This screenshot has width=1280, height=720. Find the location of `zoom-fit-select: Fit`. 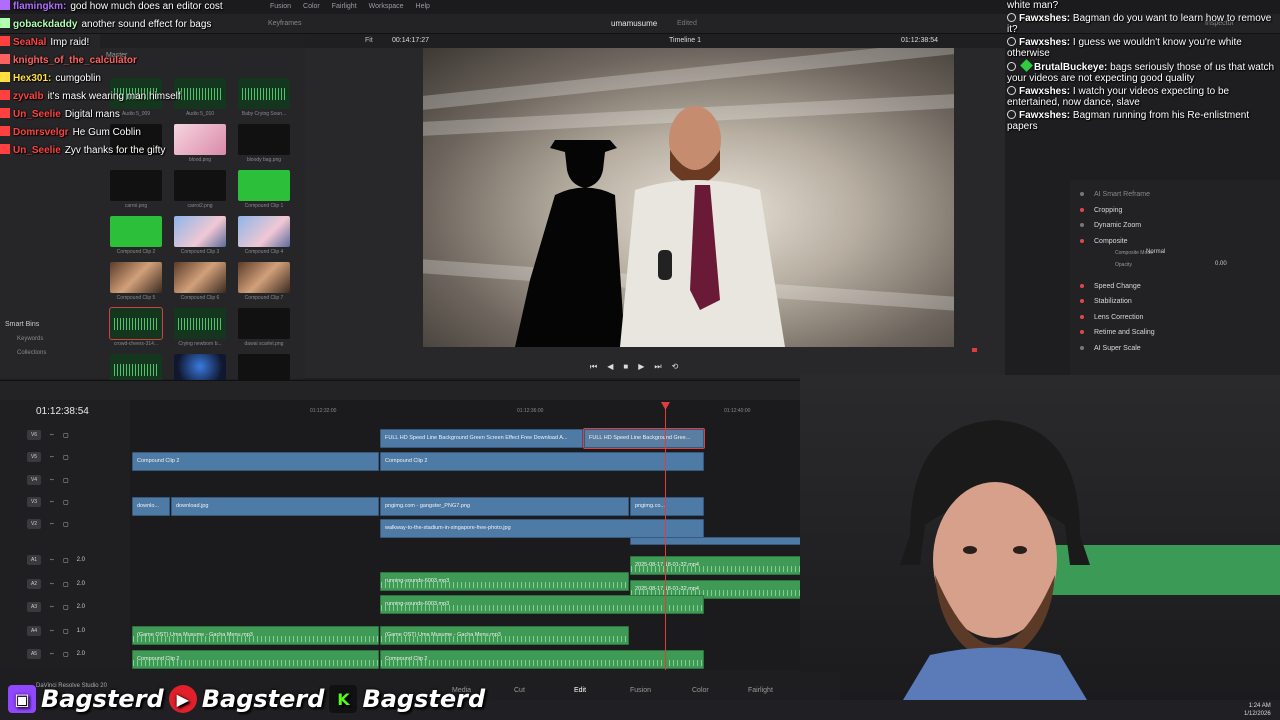

zoom-fit-select: Fit is located at coordinates (369, 40).